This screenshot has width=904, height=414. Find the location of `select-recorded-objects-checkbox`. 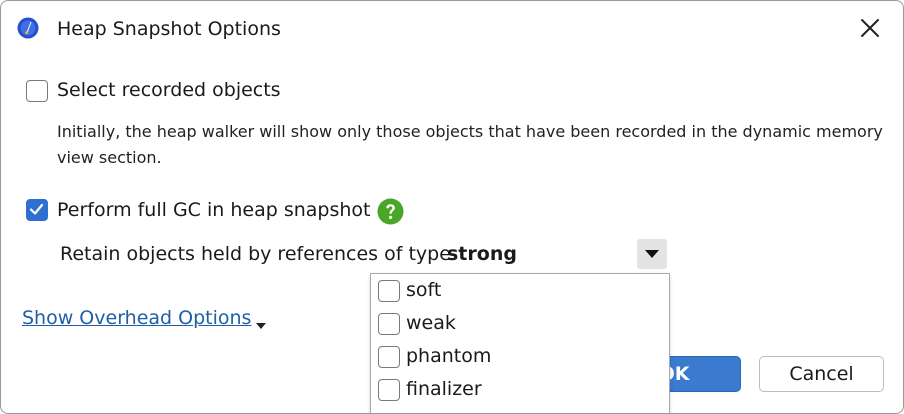

select-recorded-objects-checkbox is located at coordinates (37, 91).